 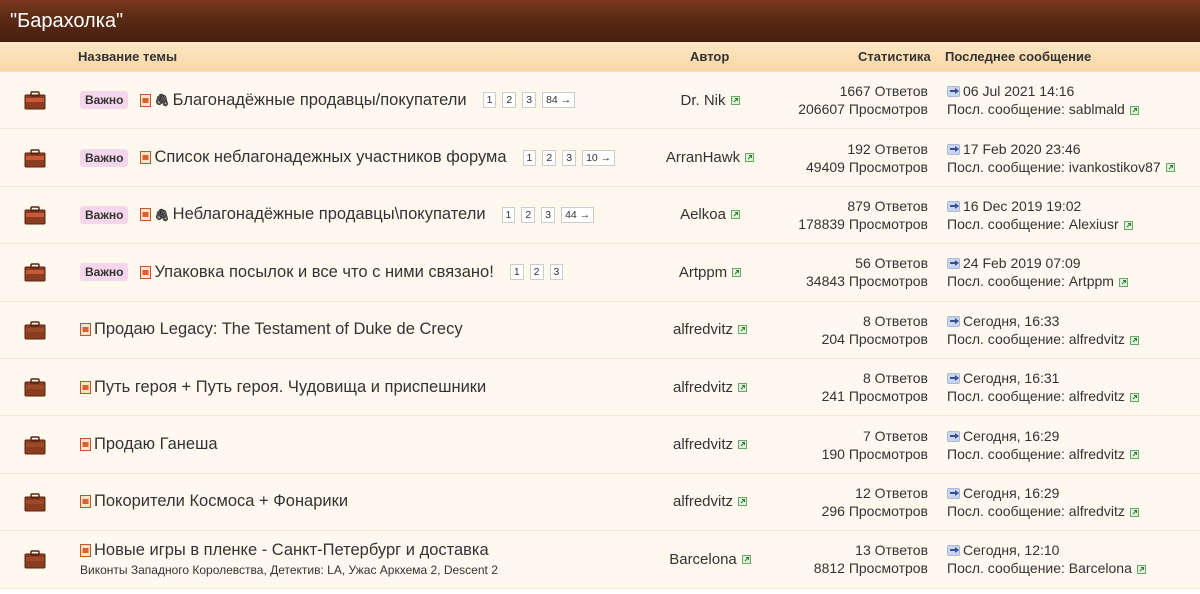 What do you see at coordinates (895, 378) in the screenshot?
I see `reply-count: 8 Ответов` at bounding box center [895, 378].